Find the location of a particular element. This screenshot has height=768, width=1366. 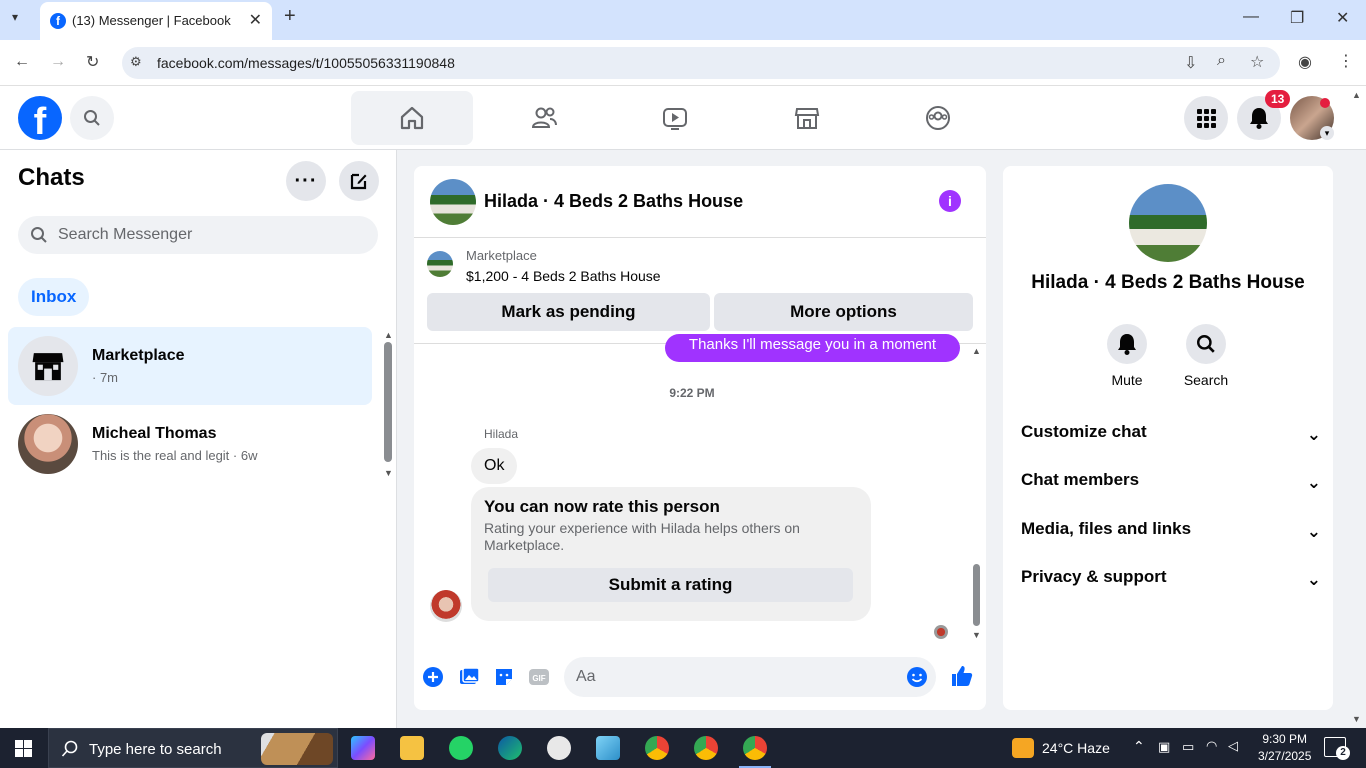

listing-price-title: $1,200 - 4 Beds 2 Baths House is located at coordinates (563, 276).